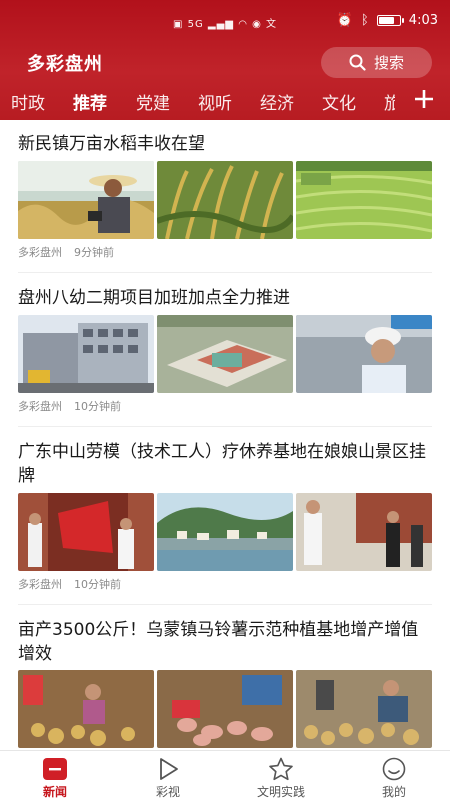 The height and width of the screenshot is (800, 450). Describe the element at coordinates (243, 24) in the screenshot. I see `wifi-icon: ◠` at that location.